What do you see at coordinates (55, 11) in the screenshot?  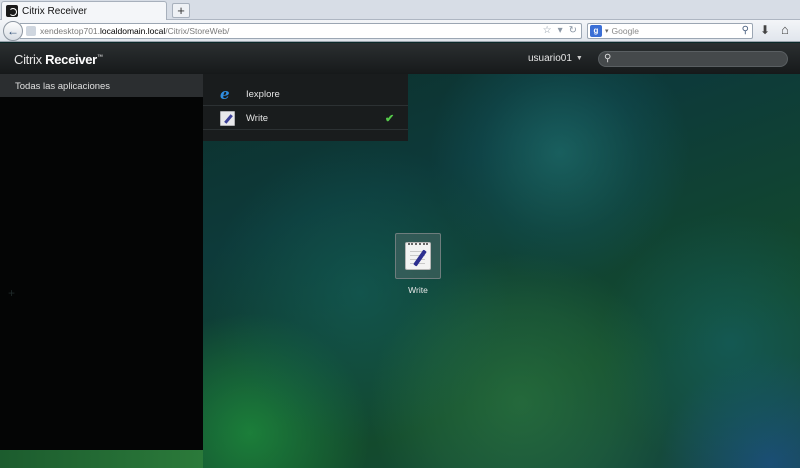 I see `tab-title: Citrix Receiver` at bounding box center [55, 11].